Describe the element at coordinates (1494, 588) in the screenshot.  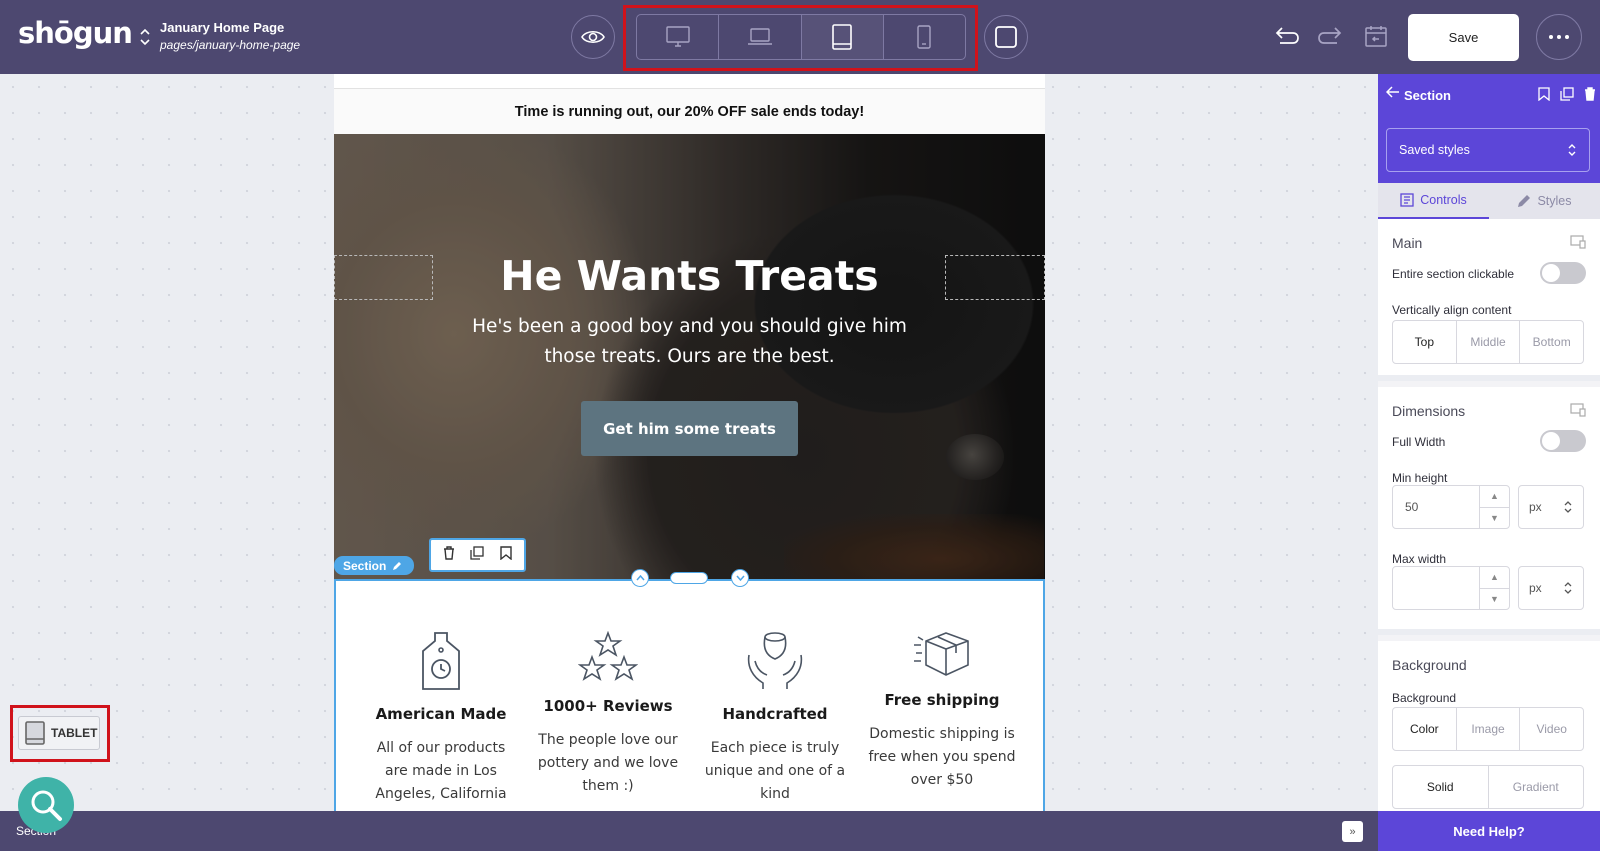
I see `max-width-stepper: ▲ ▼` at that location.